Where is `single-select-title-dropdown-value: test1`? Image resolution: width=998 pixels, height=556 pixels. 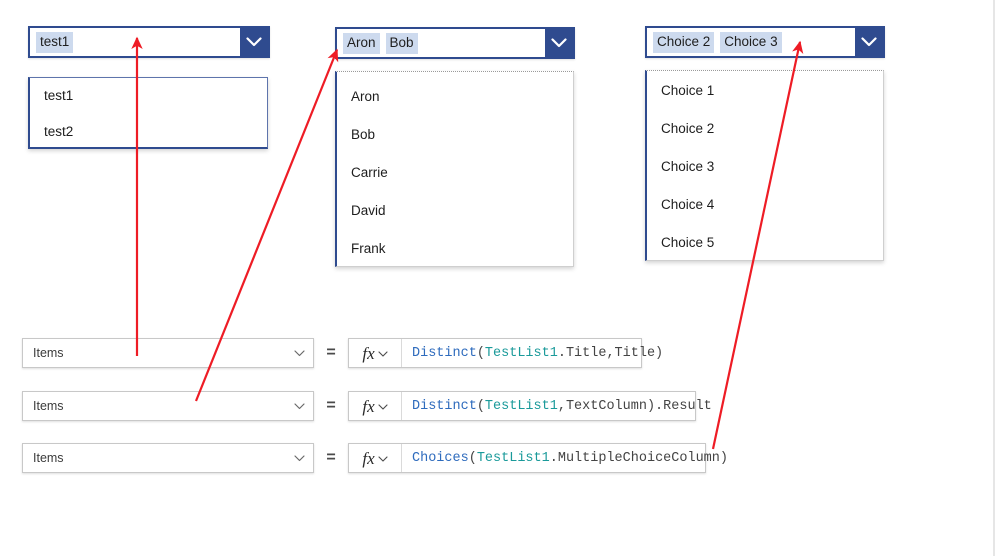 single-select-title-dropdown-value: test1 is located at coordinates (135, 42).